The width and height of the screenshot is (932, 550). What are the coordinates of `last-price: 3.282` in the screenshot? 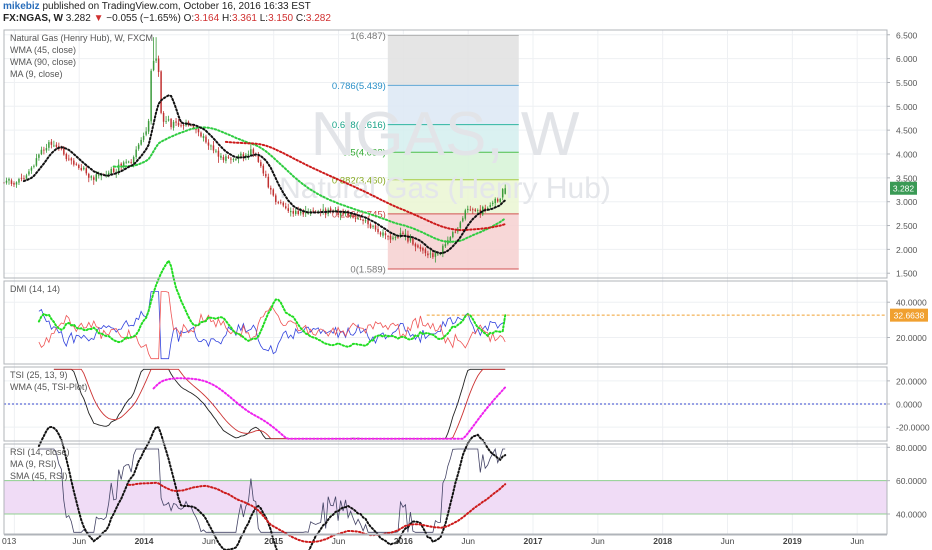 It's located at (78, 18).